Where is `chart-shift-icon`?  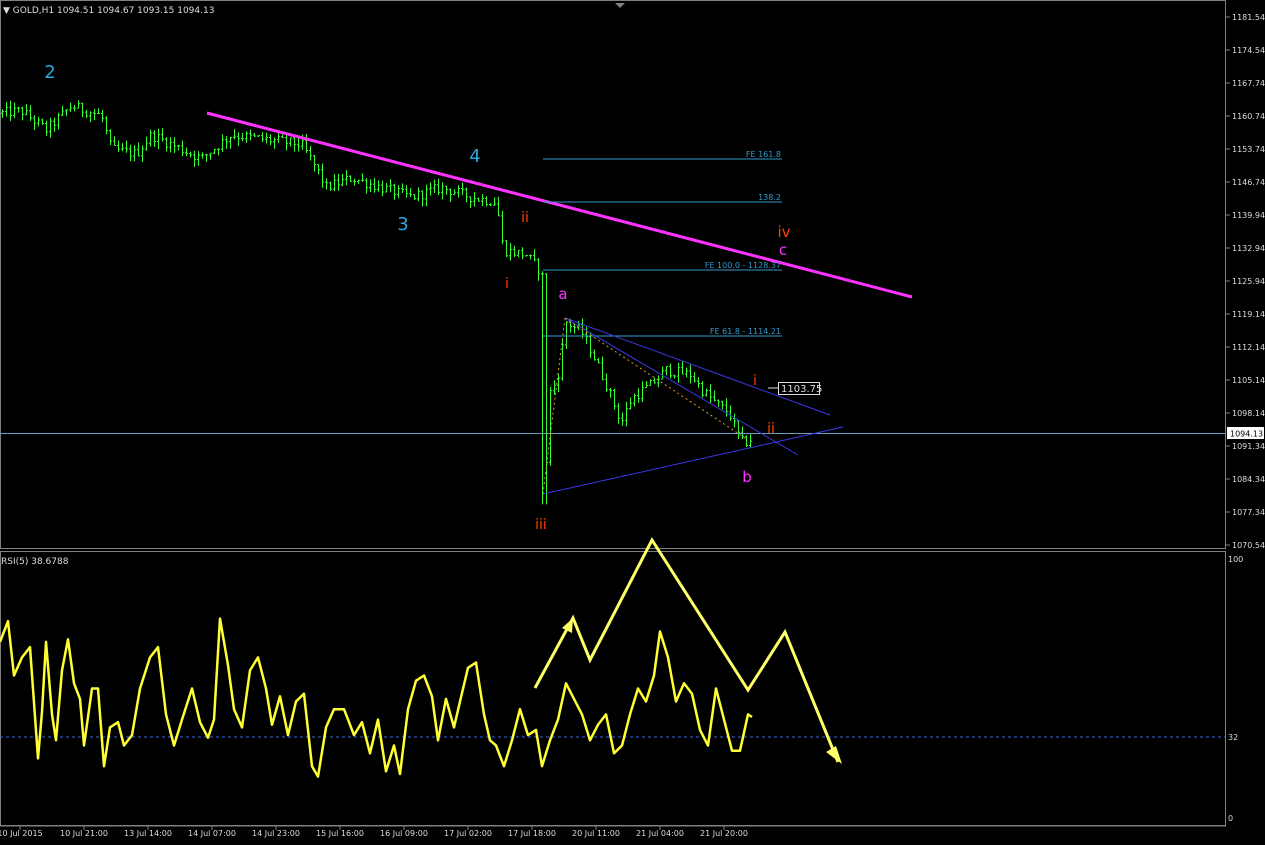 chart-shift-icon is located at coordinates (620, 5).